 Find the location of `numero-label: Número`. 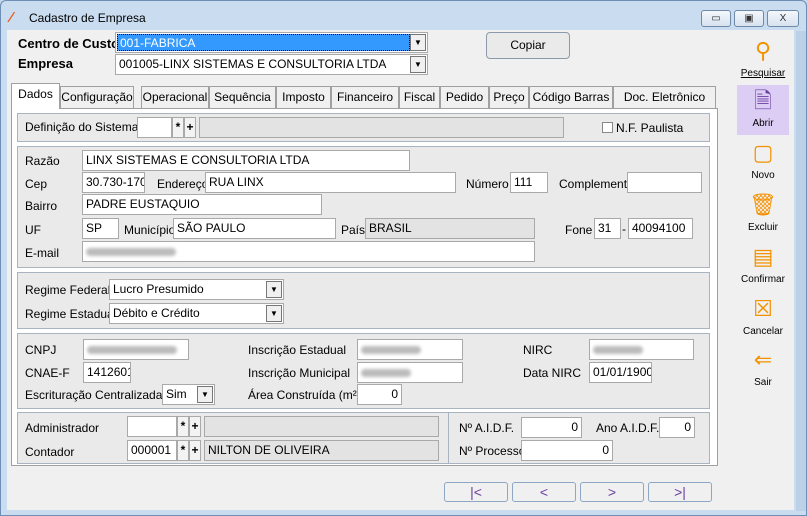

numero-label: Número is located at coordinates (487, 184).